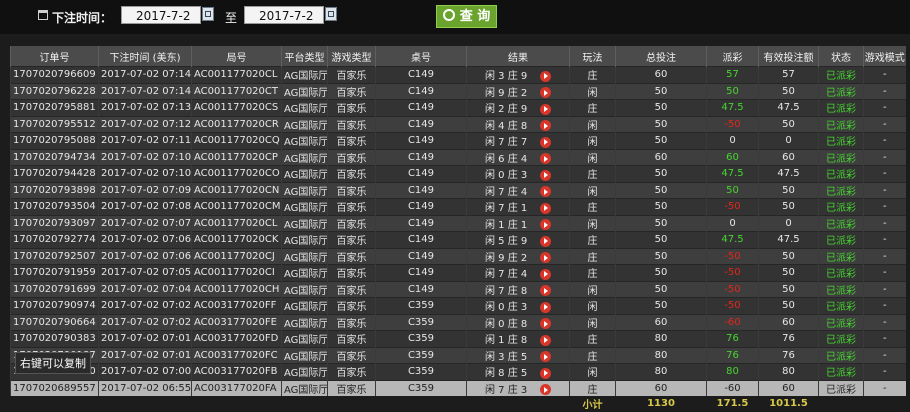 This screenshot has width=910, height=412. Describe the element at coordinates (304, 56) in the screenshot. I see `column-header: 平台类型` at that location.